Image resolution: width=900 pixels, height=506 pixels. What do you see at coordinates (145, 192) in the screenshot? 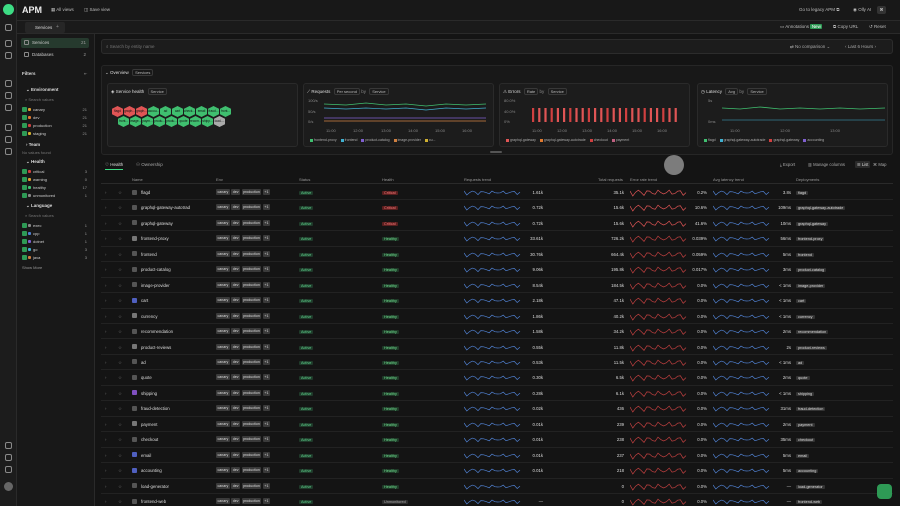
I see `service-name: flagd` at bounding box center [145, 192].